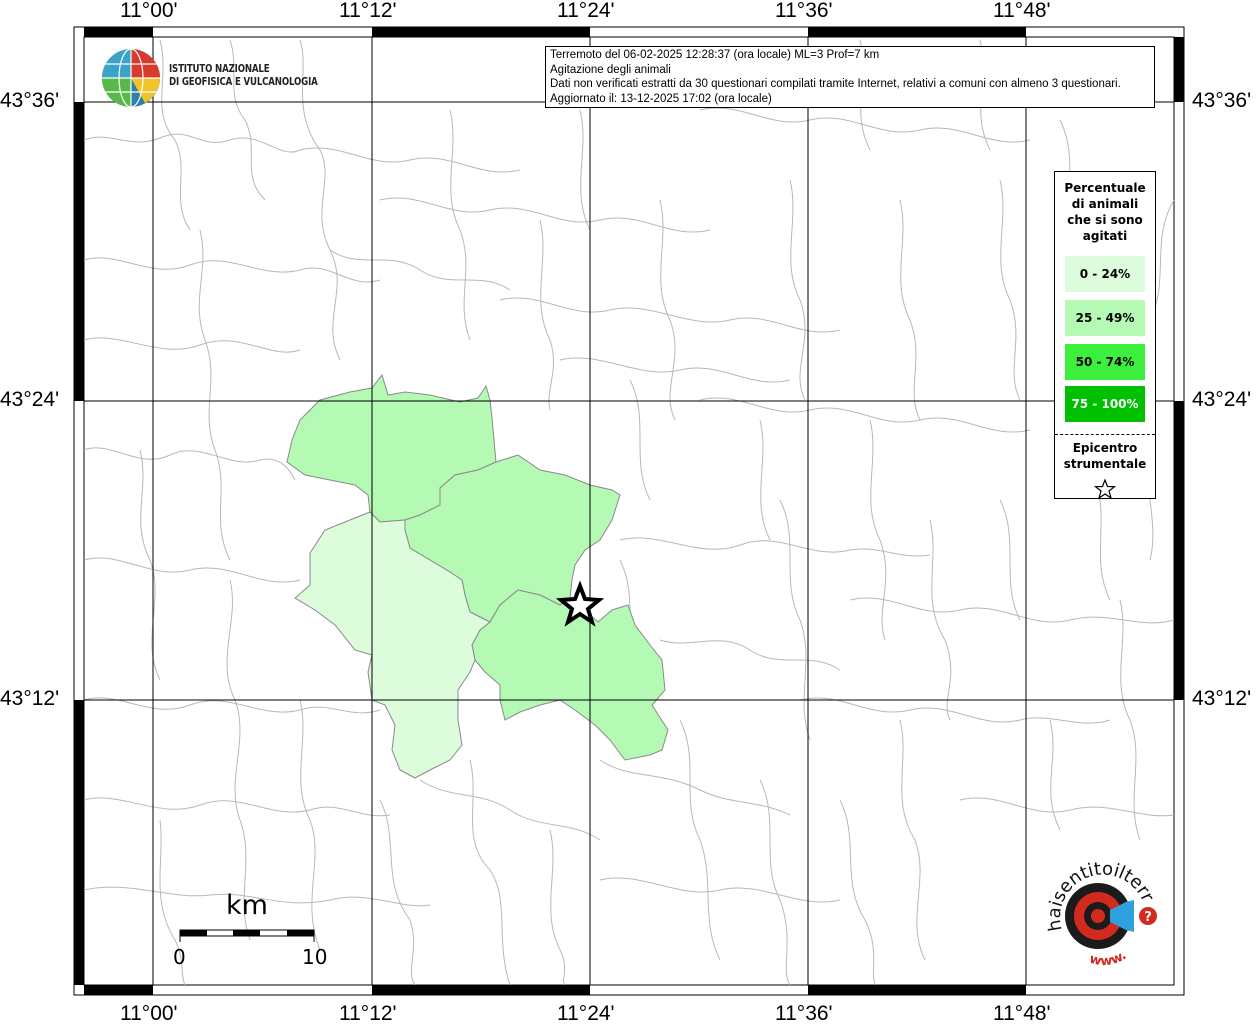 The height and width of the screenshot is (1026, 1257). What do you see at coordinates (30, 698) in the screenshot?
I see `left-lat-label: 43°12'` at bounding box center [30, 698].